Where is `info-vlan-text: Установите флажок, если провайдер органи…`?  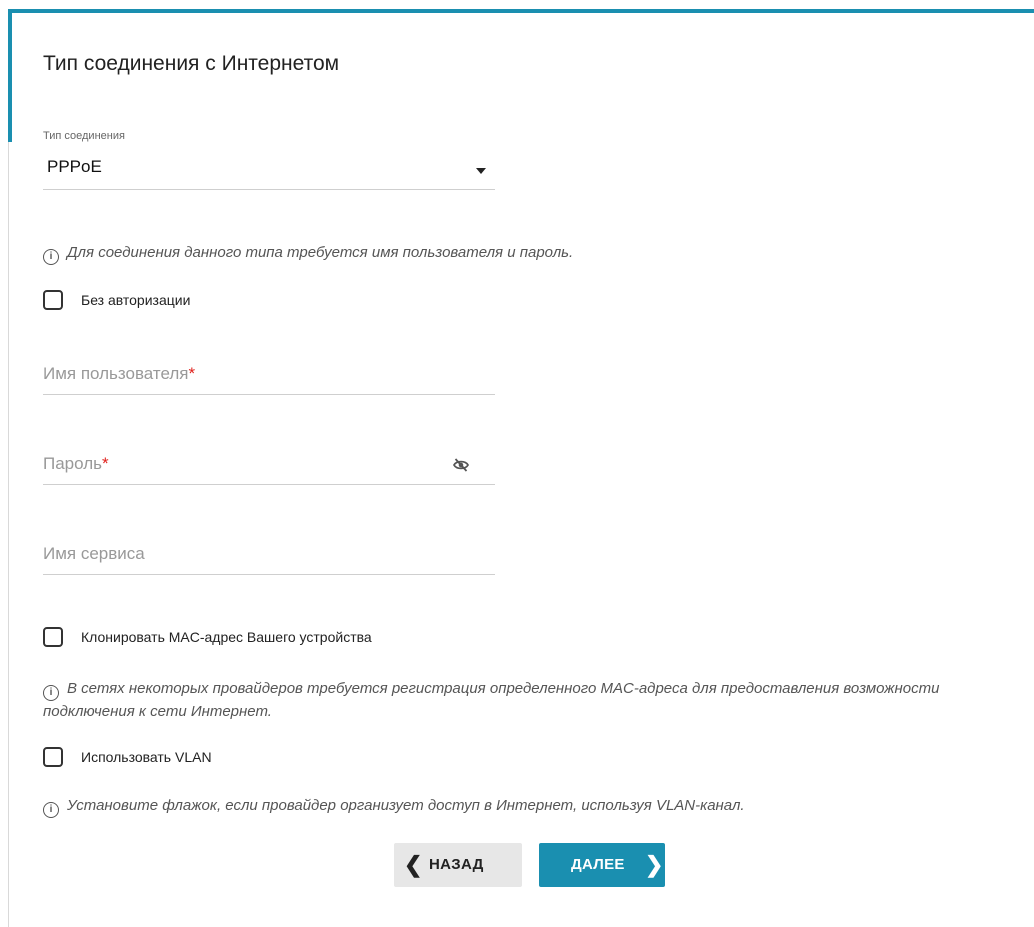 info-vlan-text: Установите флажок, если провайдер органи… is located at coordinates (406, 805).